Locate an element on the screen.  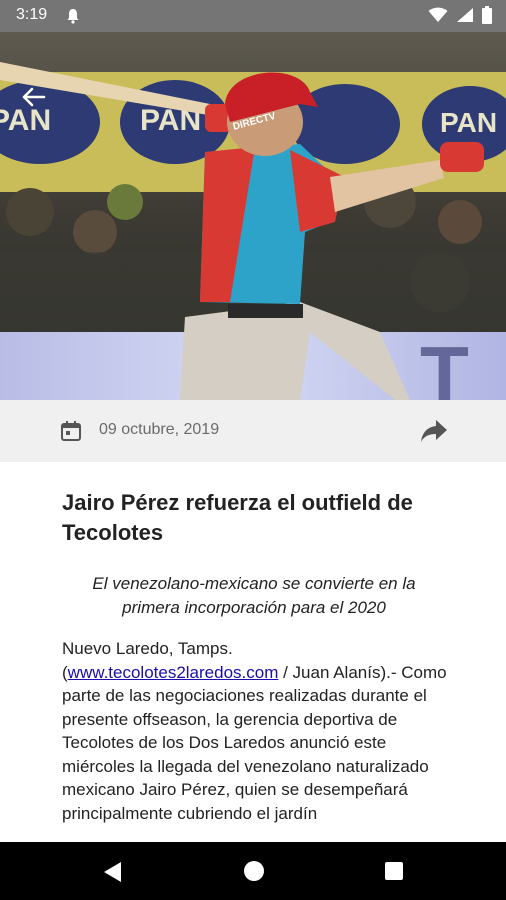
nav-back-icon is located at coordinates (113, 872).